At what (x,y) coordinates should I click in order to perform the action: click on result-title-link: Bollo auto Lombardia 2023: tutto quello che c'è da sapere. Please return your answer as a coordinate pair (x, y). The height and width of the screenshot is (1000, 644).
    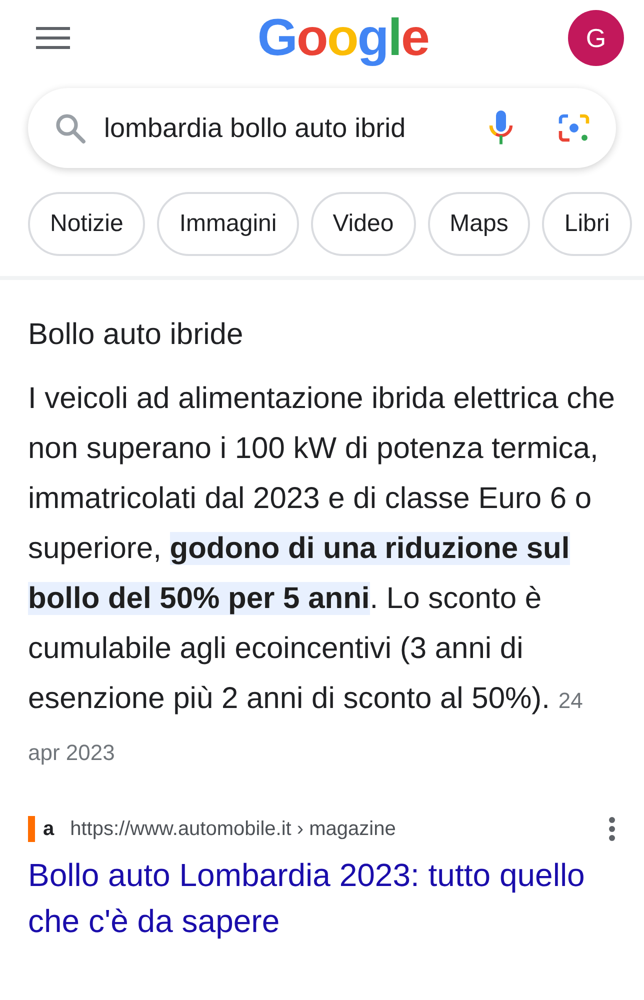
    Looking at the image, I should click on (322, 898).